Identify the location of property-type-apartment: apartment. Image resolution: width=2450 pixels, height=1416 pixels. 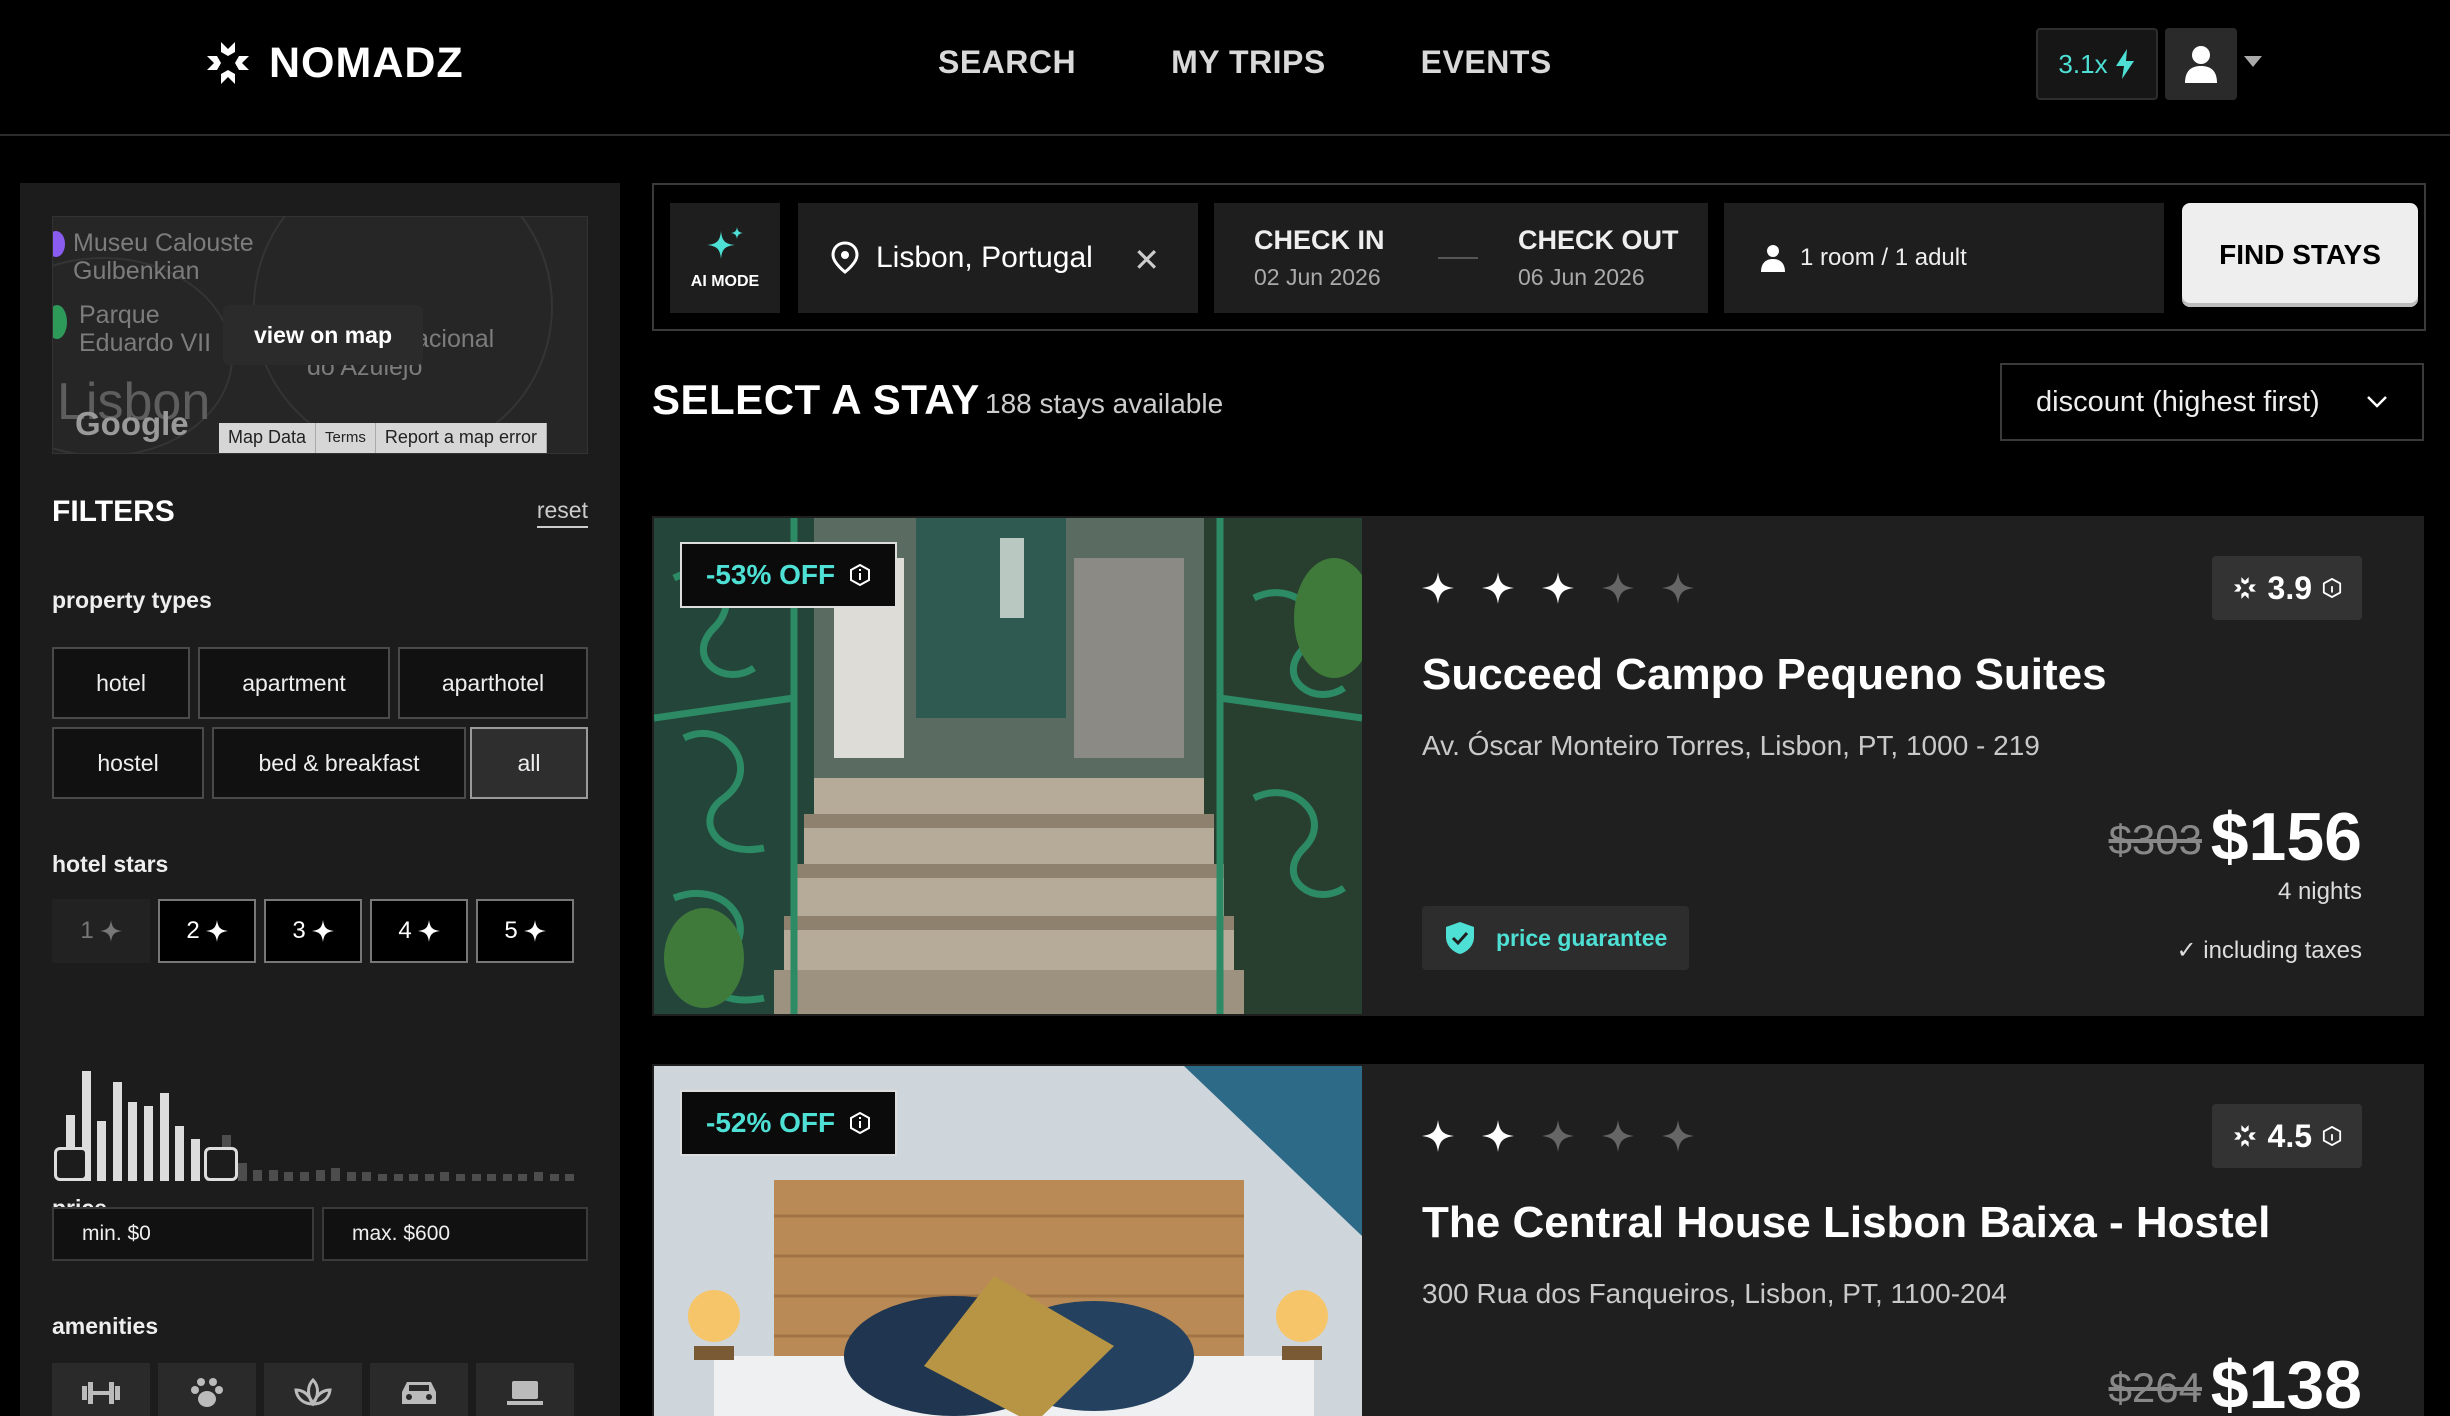
(294, 683).